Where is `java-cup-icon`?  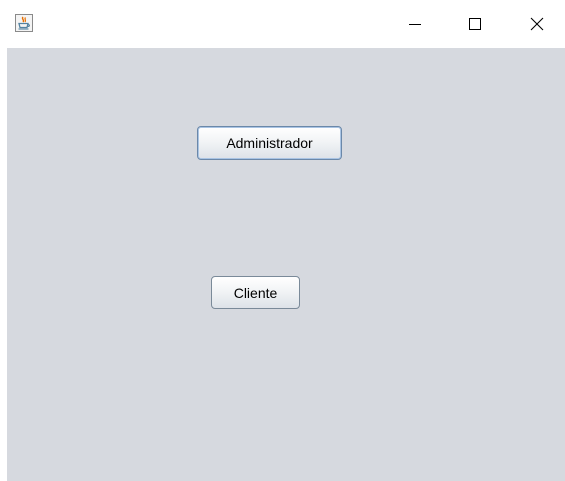
java-cup-icon is located at coordinates (24, 23).